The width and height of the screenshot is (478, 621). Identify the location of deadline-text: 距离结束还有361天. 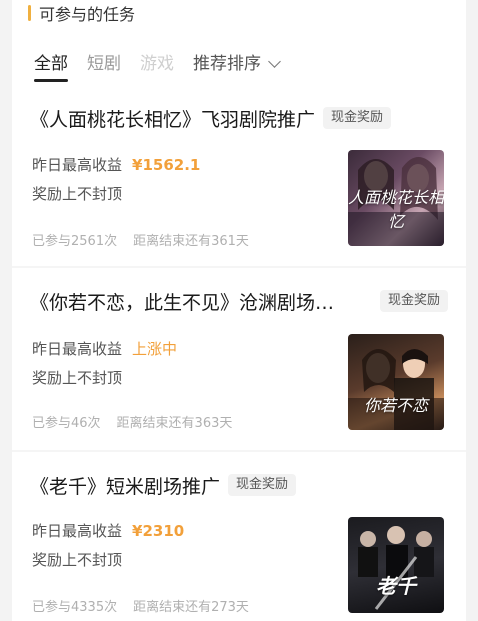
(191, 241).